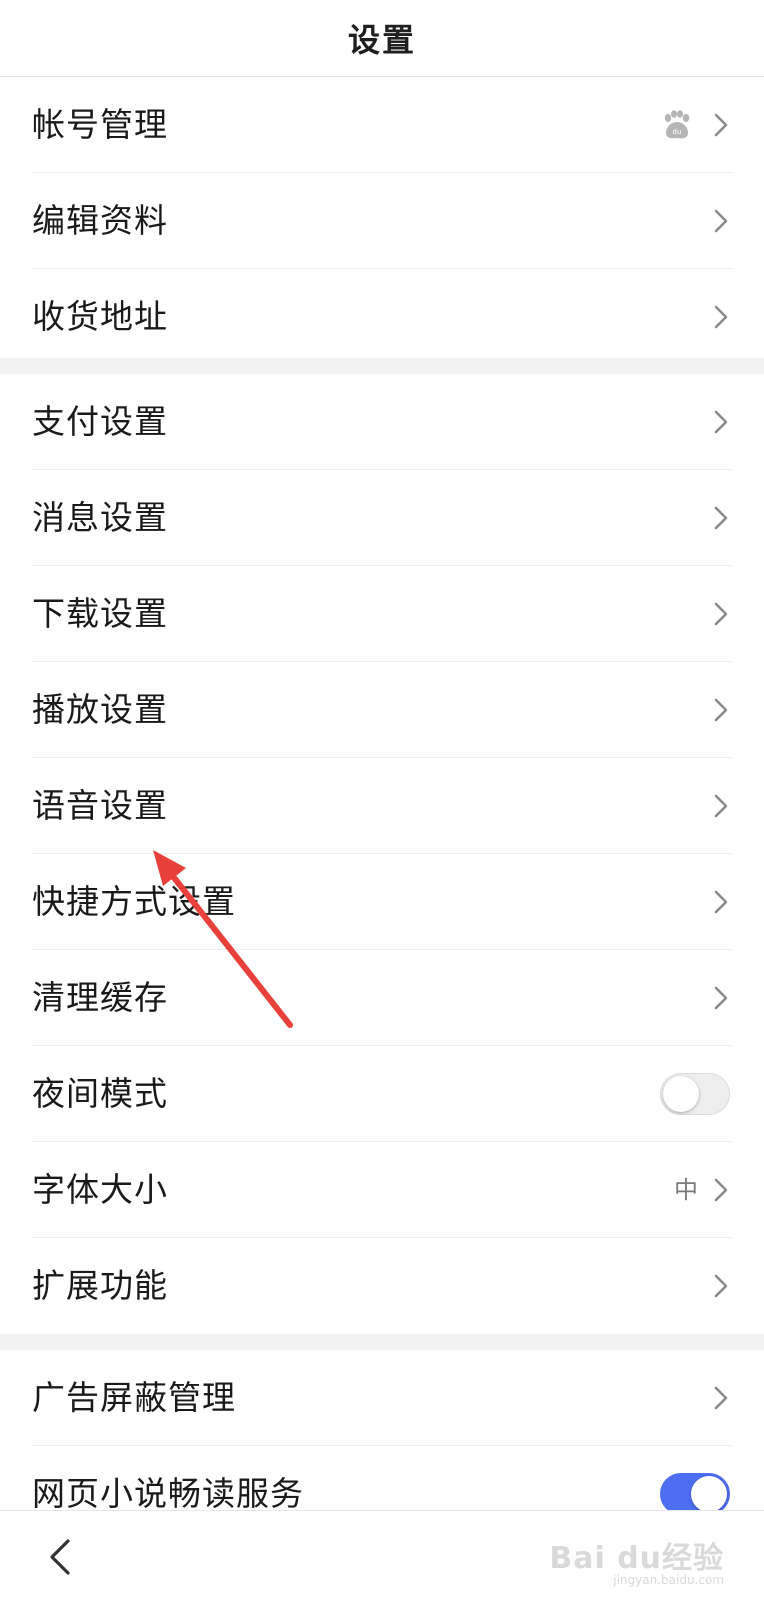 Image resolution: width=764 pixels, height=1601 pixels. I want to click on baidu-paw-icon: du, so click(677, 124).